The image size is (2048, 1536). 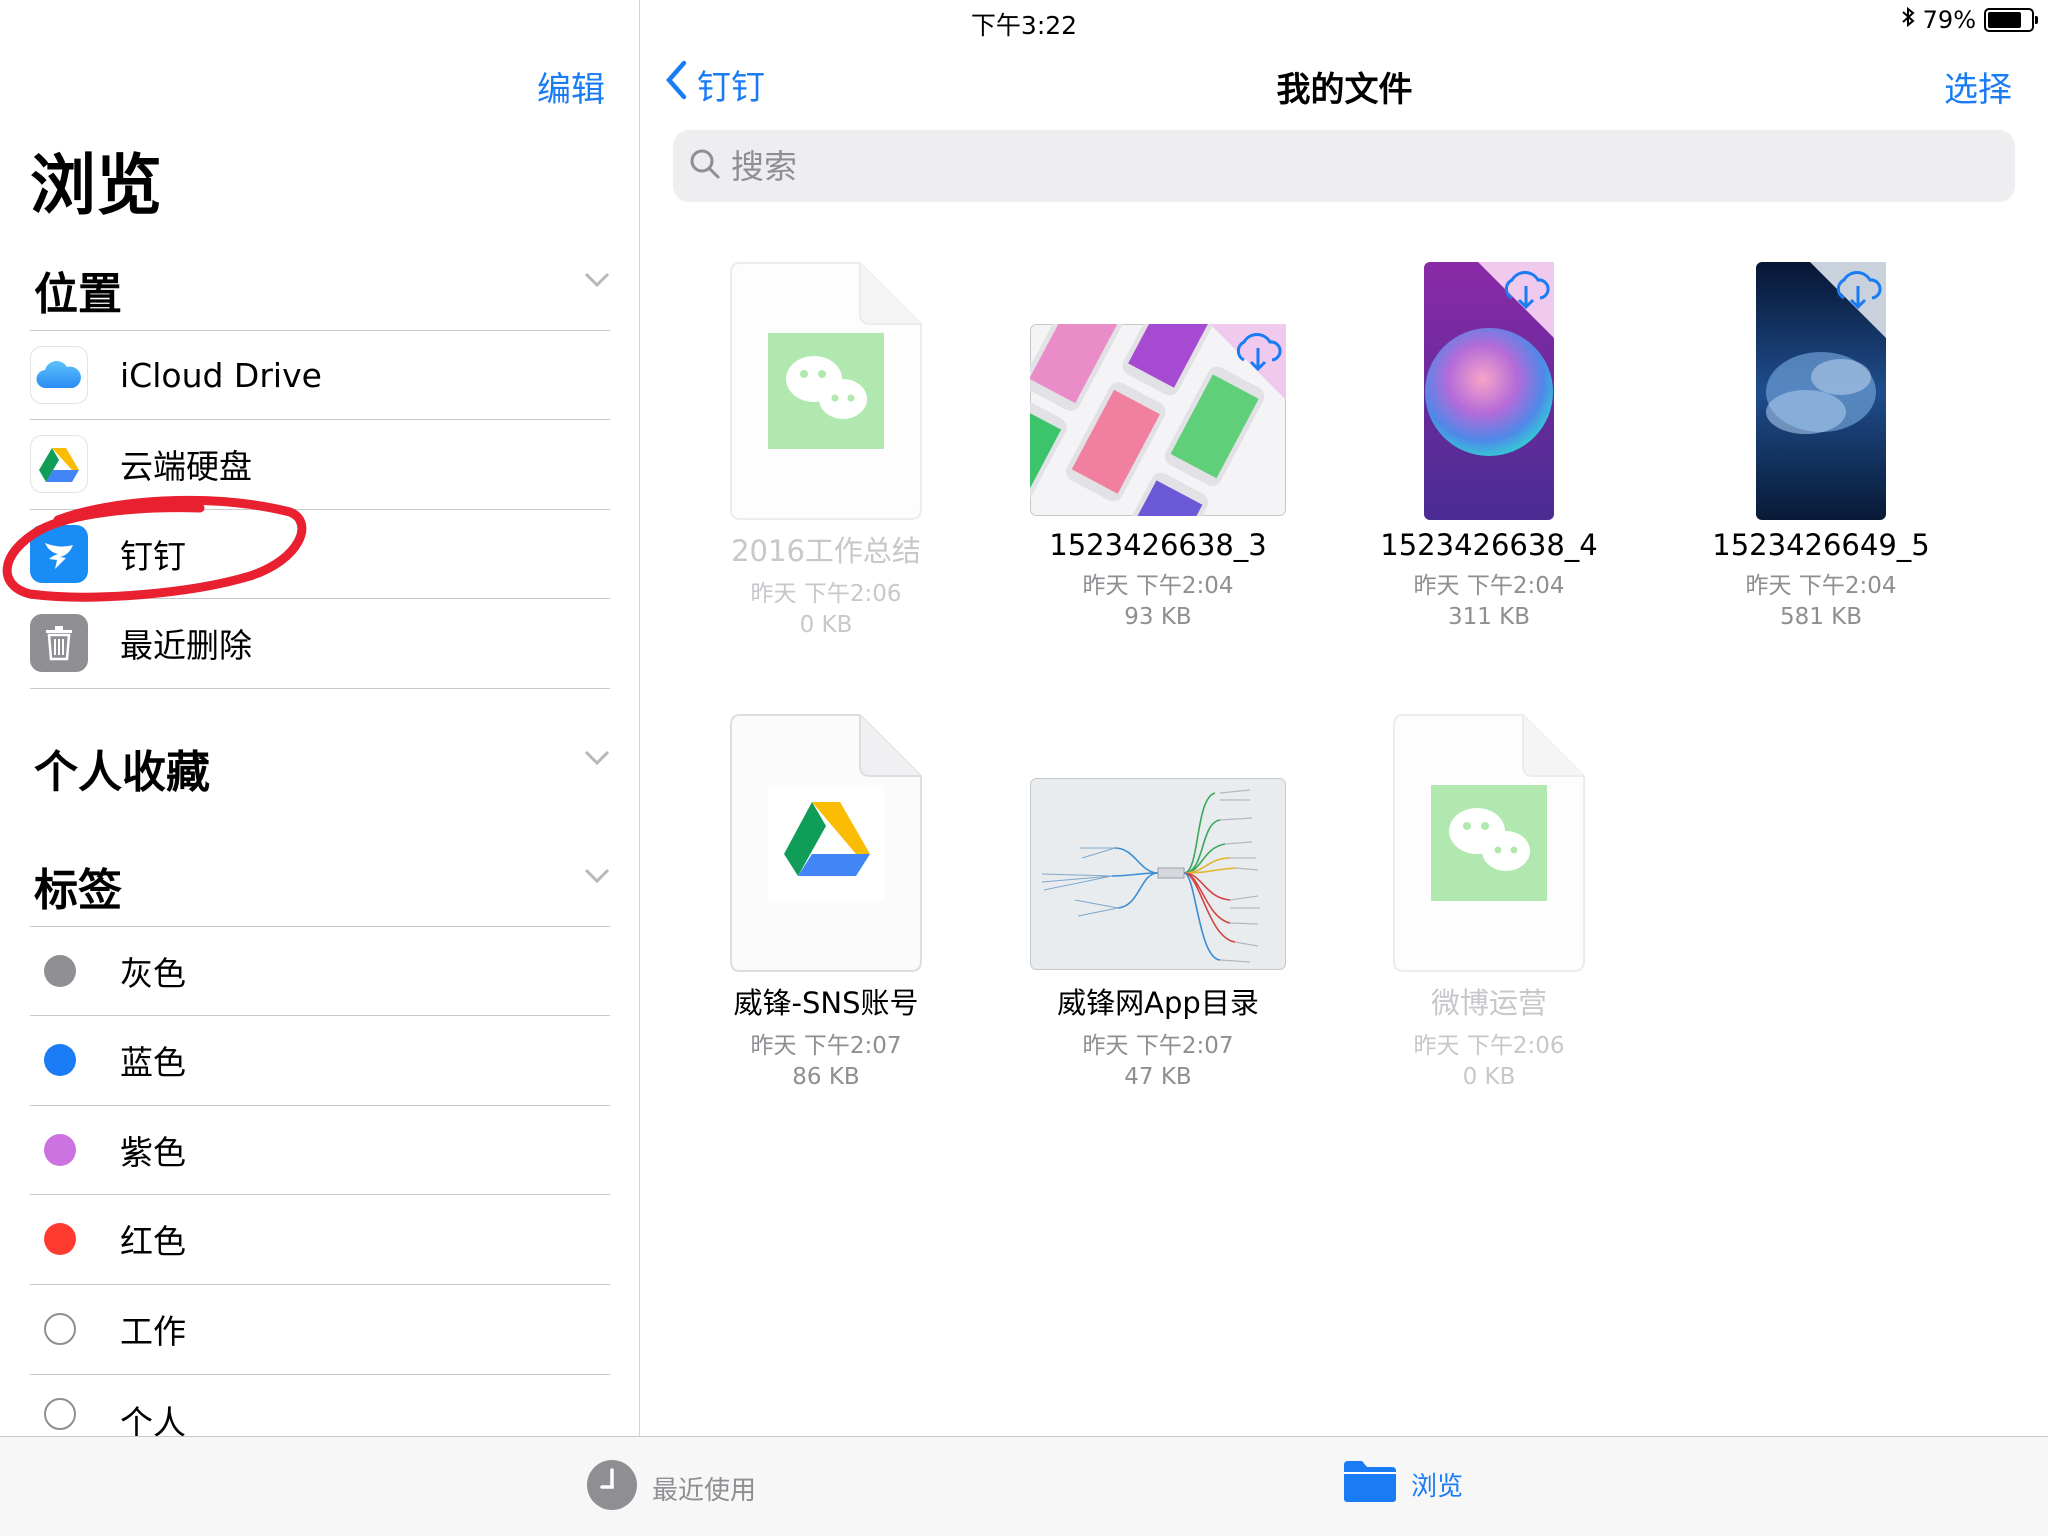 What do you see at coordinates (826, 551) in the screenshot?
I see `file-name: 2016工作总结` at bounding box center [826, 551].